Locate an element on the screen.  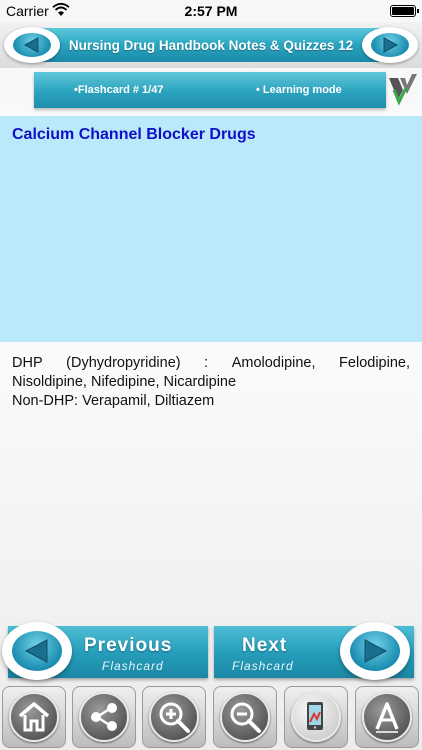
bottom-toolbar is located at coordinates (211, 717).